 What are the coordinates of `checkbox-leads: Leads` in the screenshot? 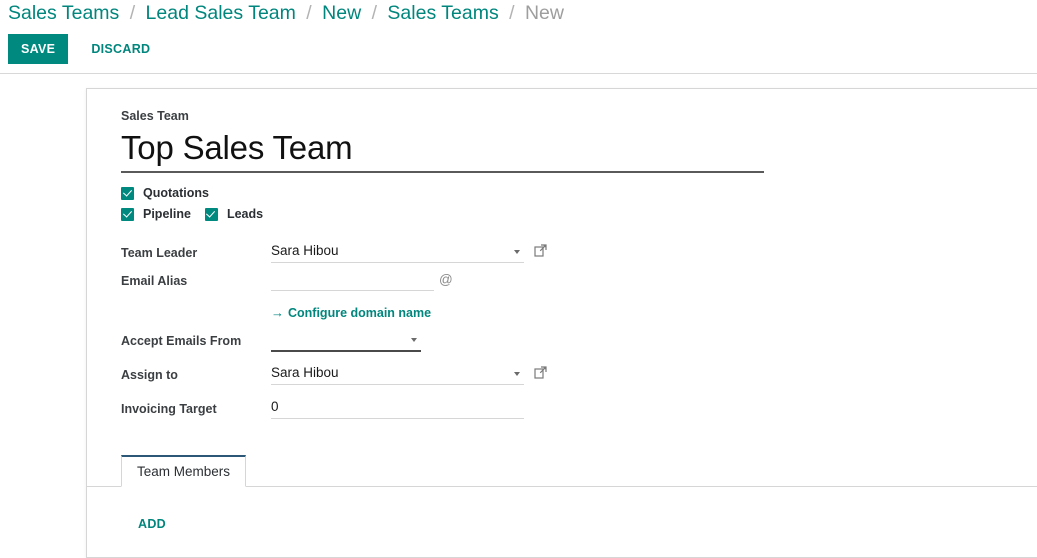 It's located at (234, 214).